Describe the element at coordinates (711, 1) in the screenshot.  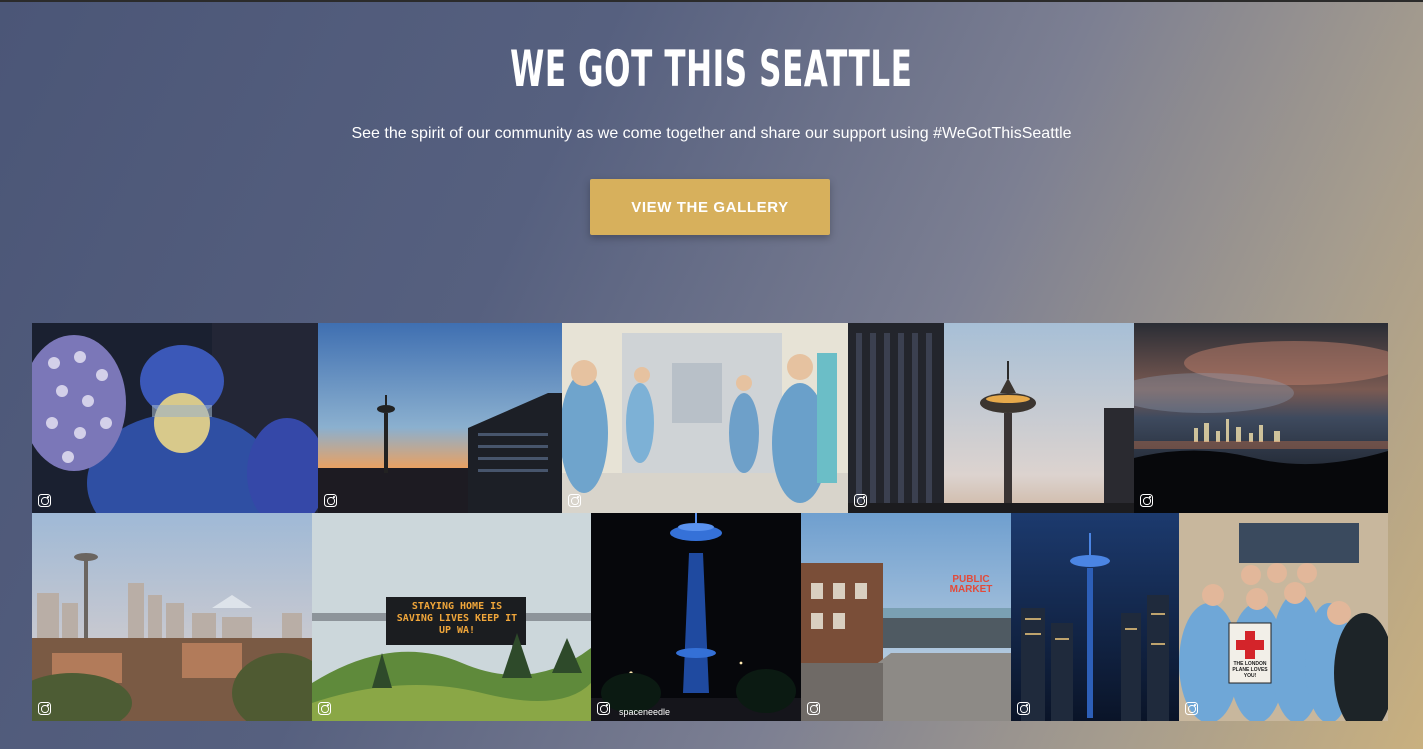
I see `top-strip` at that location.